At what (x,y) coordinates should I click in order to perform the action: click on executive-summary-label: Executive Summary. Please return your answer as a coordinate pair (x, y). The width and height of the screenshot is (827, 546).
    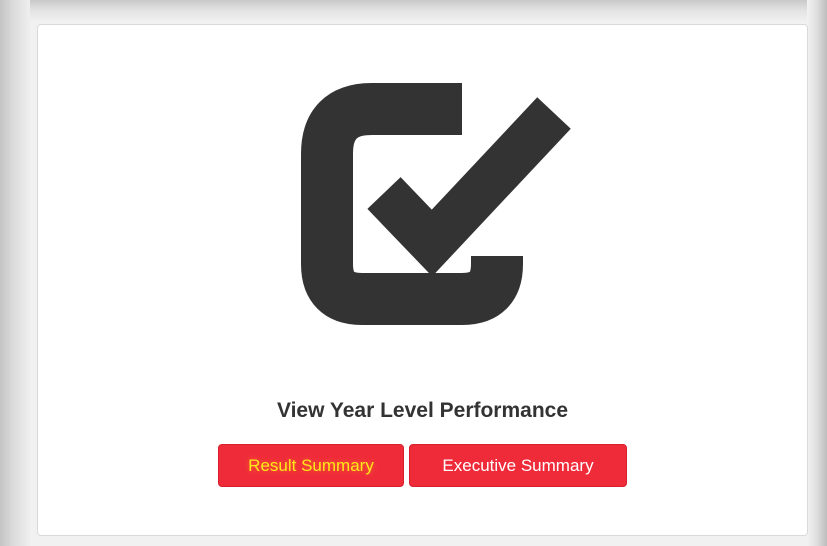
    Looking at the image, I should click on (518, 465).